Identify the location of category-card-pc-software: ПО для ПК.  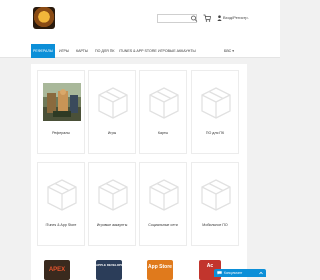
(215, 112).